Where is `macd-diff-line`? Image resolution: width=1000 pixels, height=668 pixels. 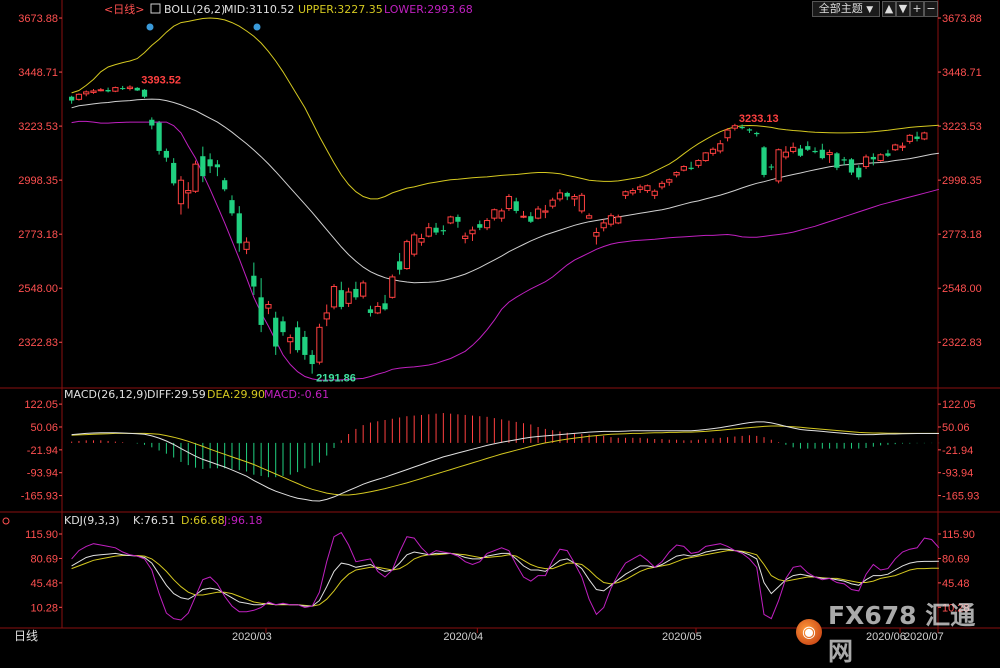 macd-diff-line is located at coordinates (505, 461).